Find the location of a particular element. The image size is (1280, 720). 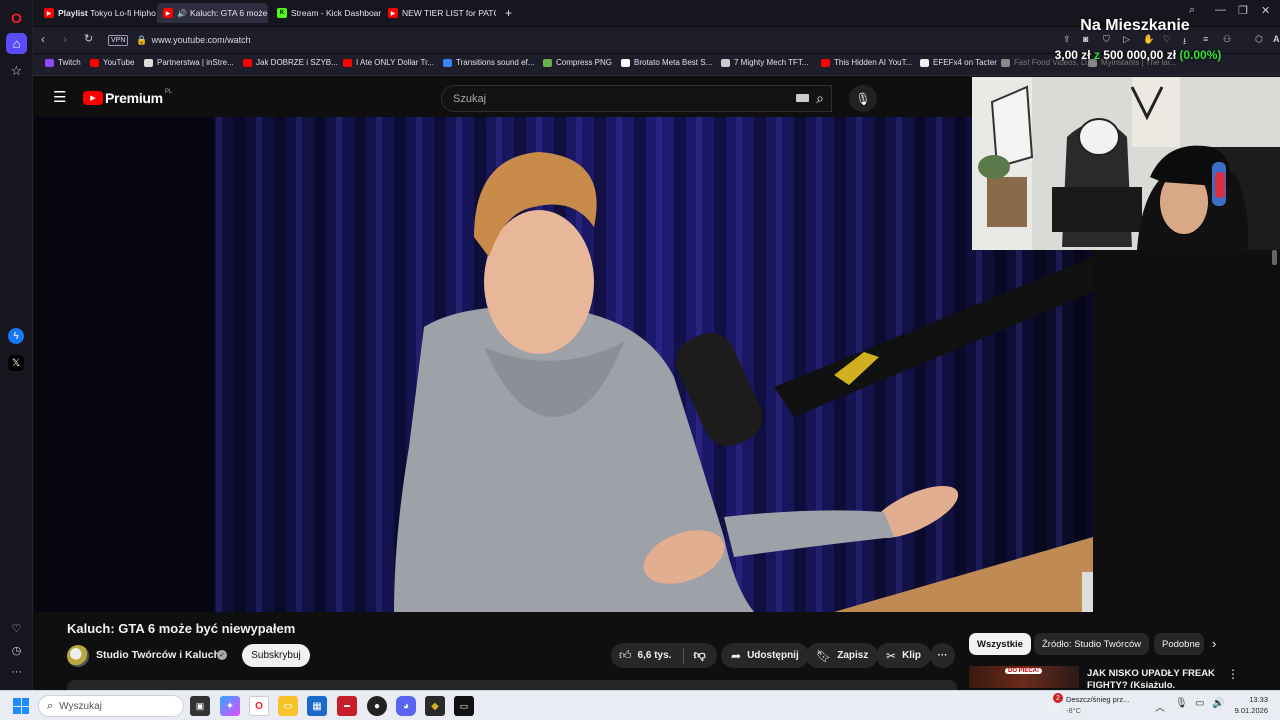

terminal-icon: ▭ is located at coordinates (464, 706).